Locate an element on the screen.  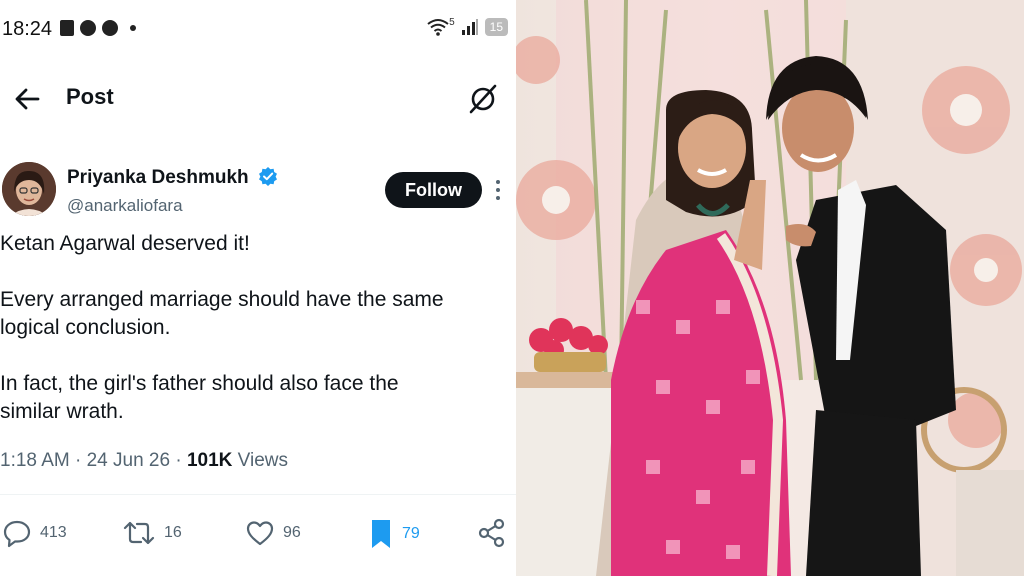
tweet-meta: 1:18 AM · 24 Jun 26 · 101K Views is located at coordinates (144, 461).